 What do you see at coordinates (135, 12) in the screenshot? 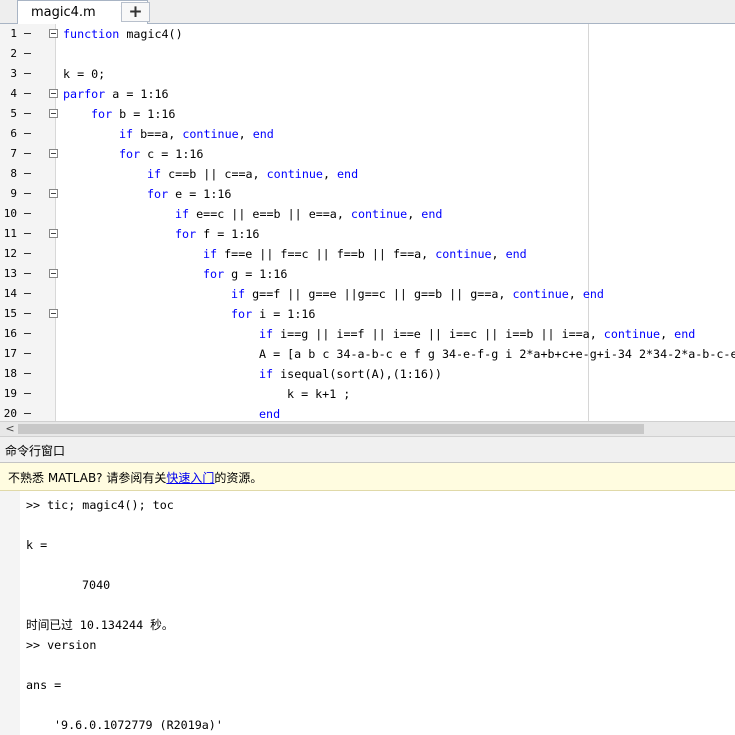
I see `new-tab-button: +` at bounding box center [135, 12].